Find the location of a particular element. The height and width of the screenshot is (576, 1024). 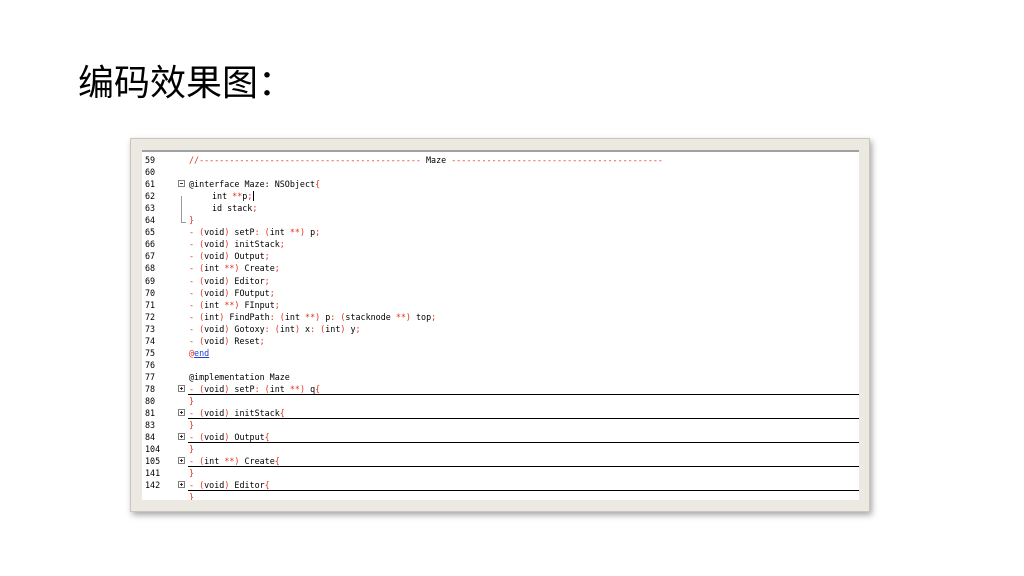

code-line: 142 - (void) Editor{ is located at coordinates (500, 485).